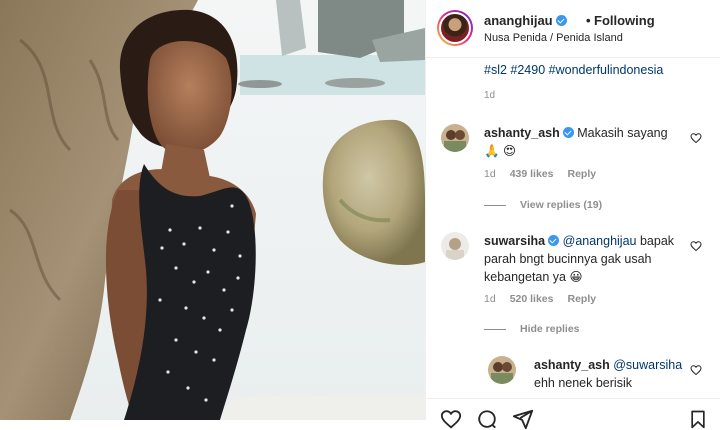 The width and height of the screenshot is (720, 430). Describe the element at coordinates (523, 419) in the screenshot. I see `share-icon` at that location.